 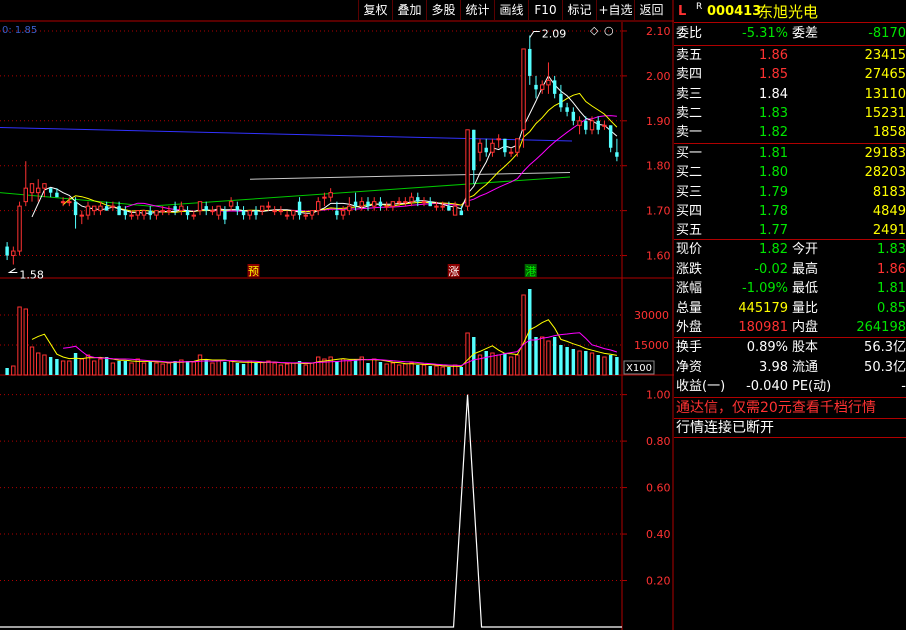 I want to click on toolbar-button-6: 标记, so click(x=579, y=10).